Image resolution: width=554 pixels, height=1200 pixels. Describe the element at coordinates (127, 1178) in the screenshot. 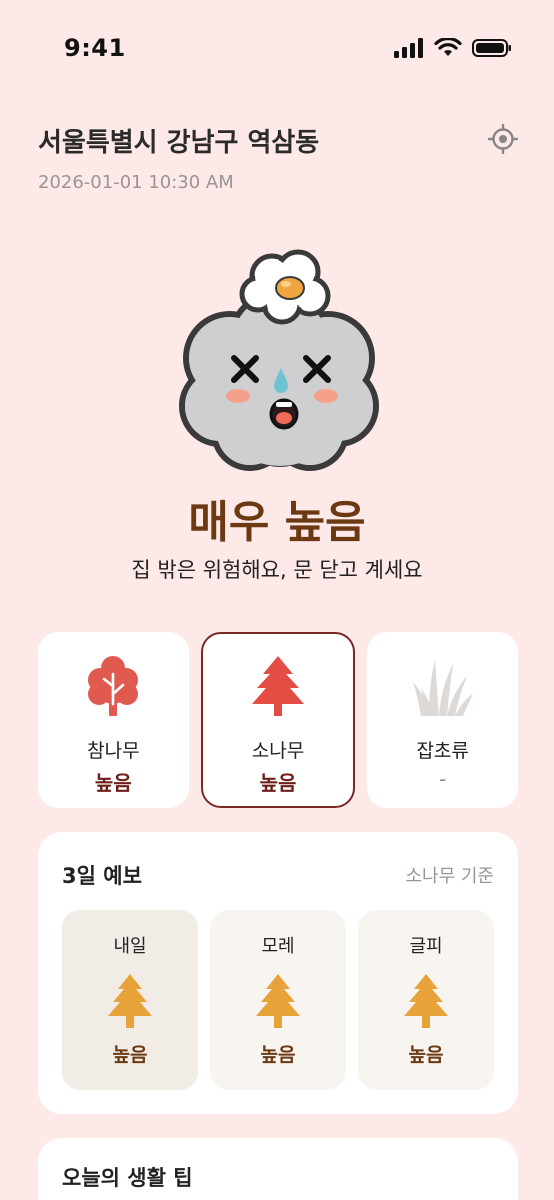

I see `life-tips-title: 오늘의 생활 팁` at that location.